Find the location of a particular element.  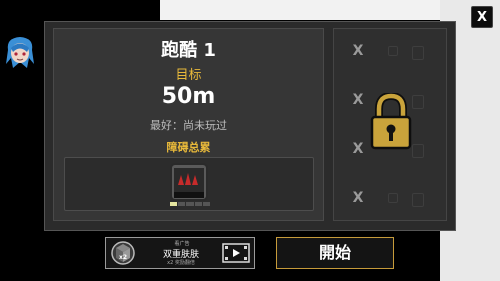

goal-value: 50m is located at coordinates (188, 96).